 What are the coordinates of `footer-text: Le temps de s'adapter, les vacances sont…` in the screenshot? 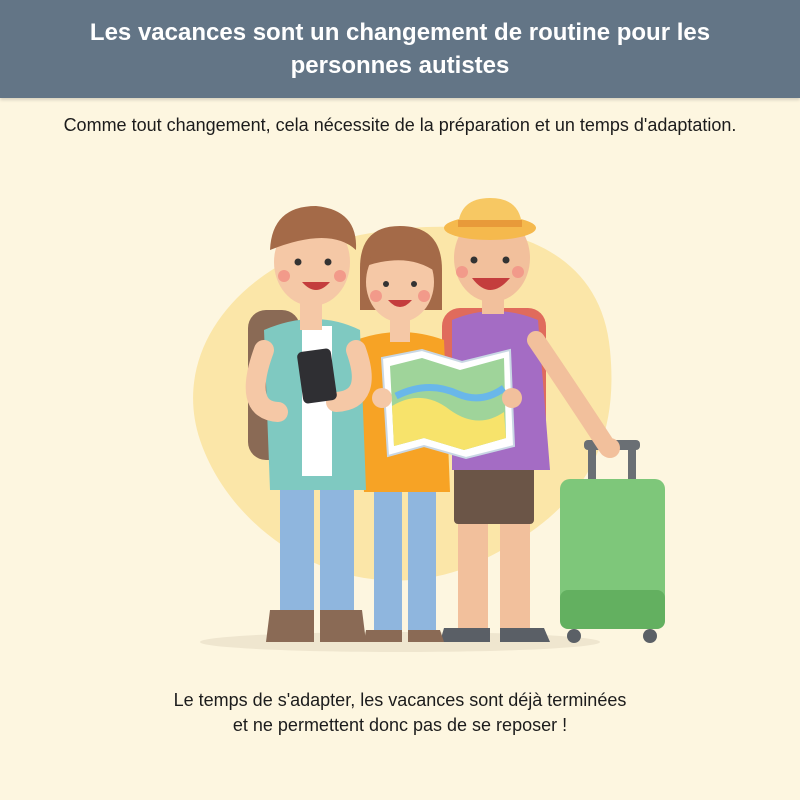 It's located at (400, 713).